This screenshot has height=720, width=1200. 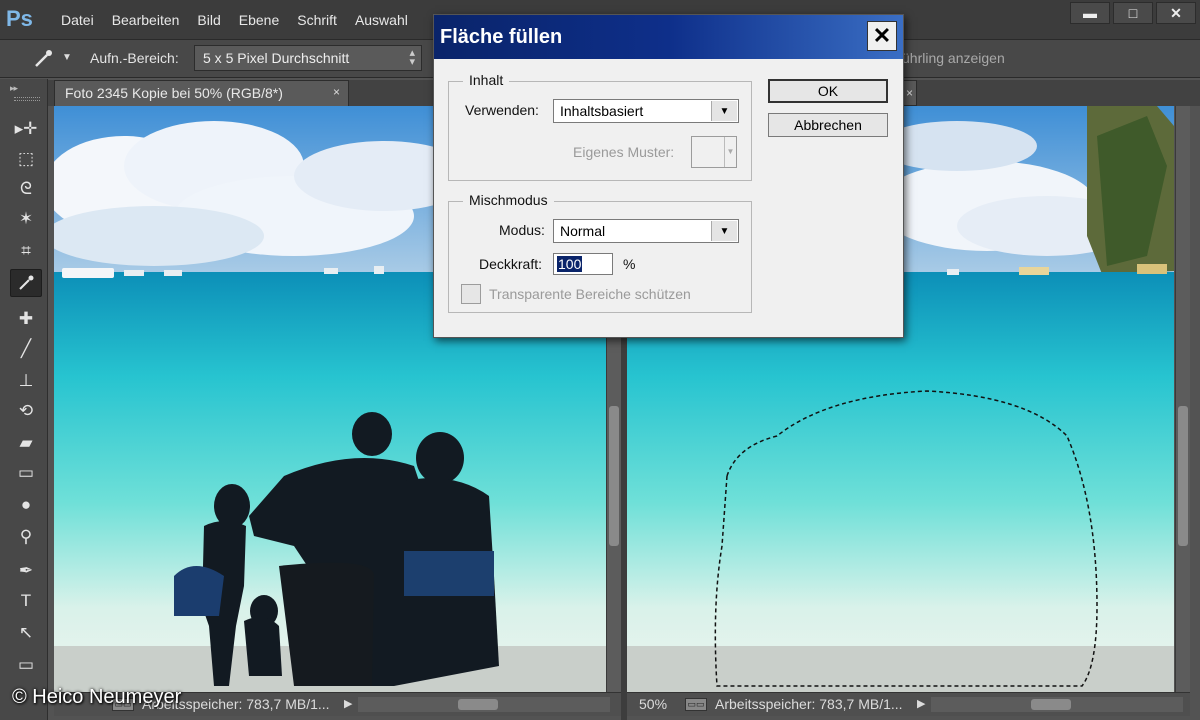 I want to click on blending-group-legend: Mischmodus, so click(x=508, y=200).